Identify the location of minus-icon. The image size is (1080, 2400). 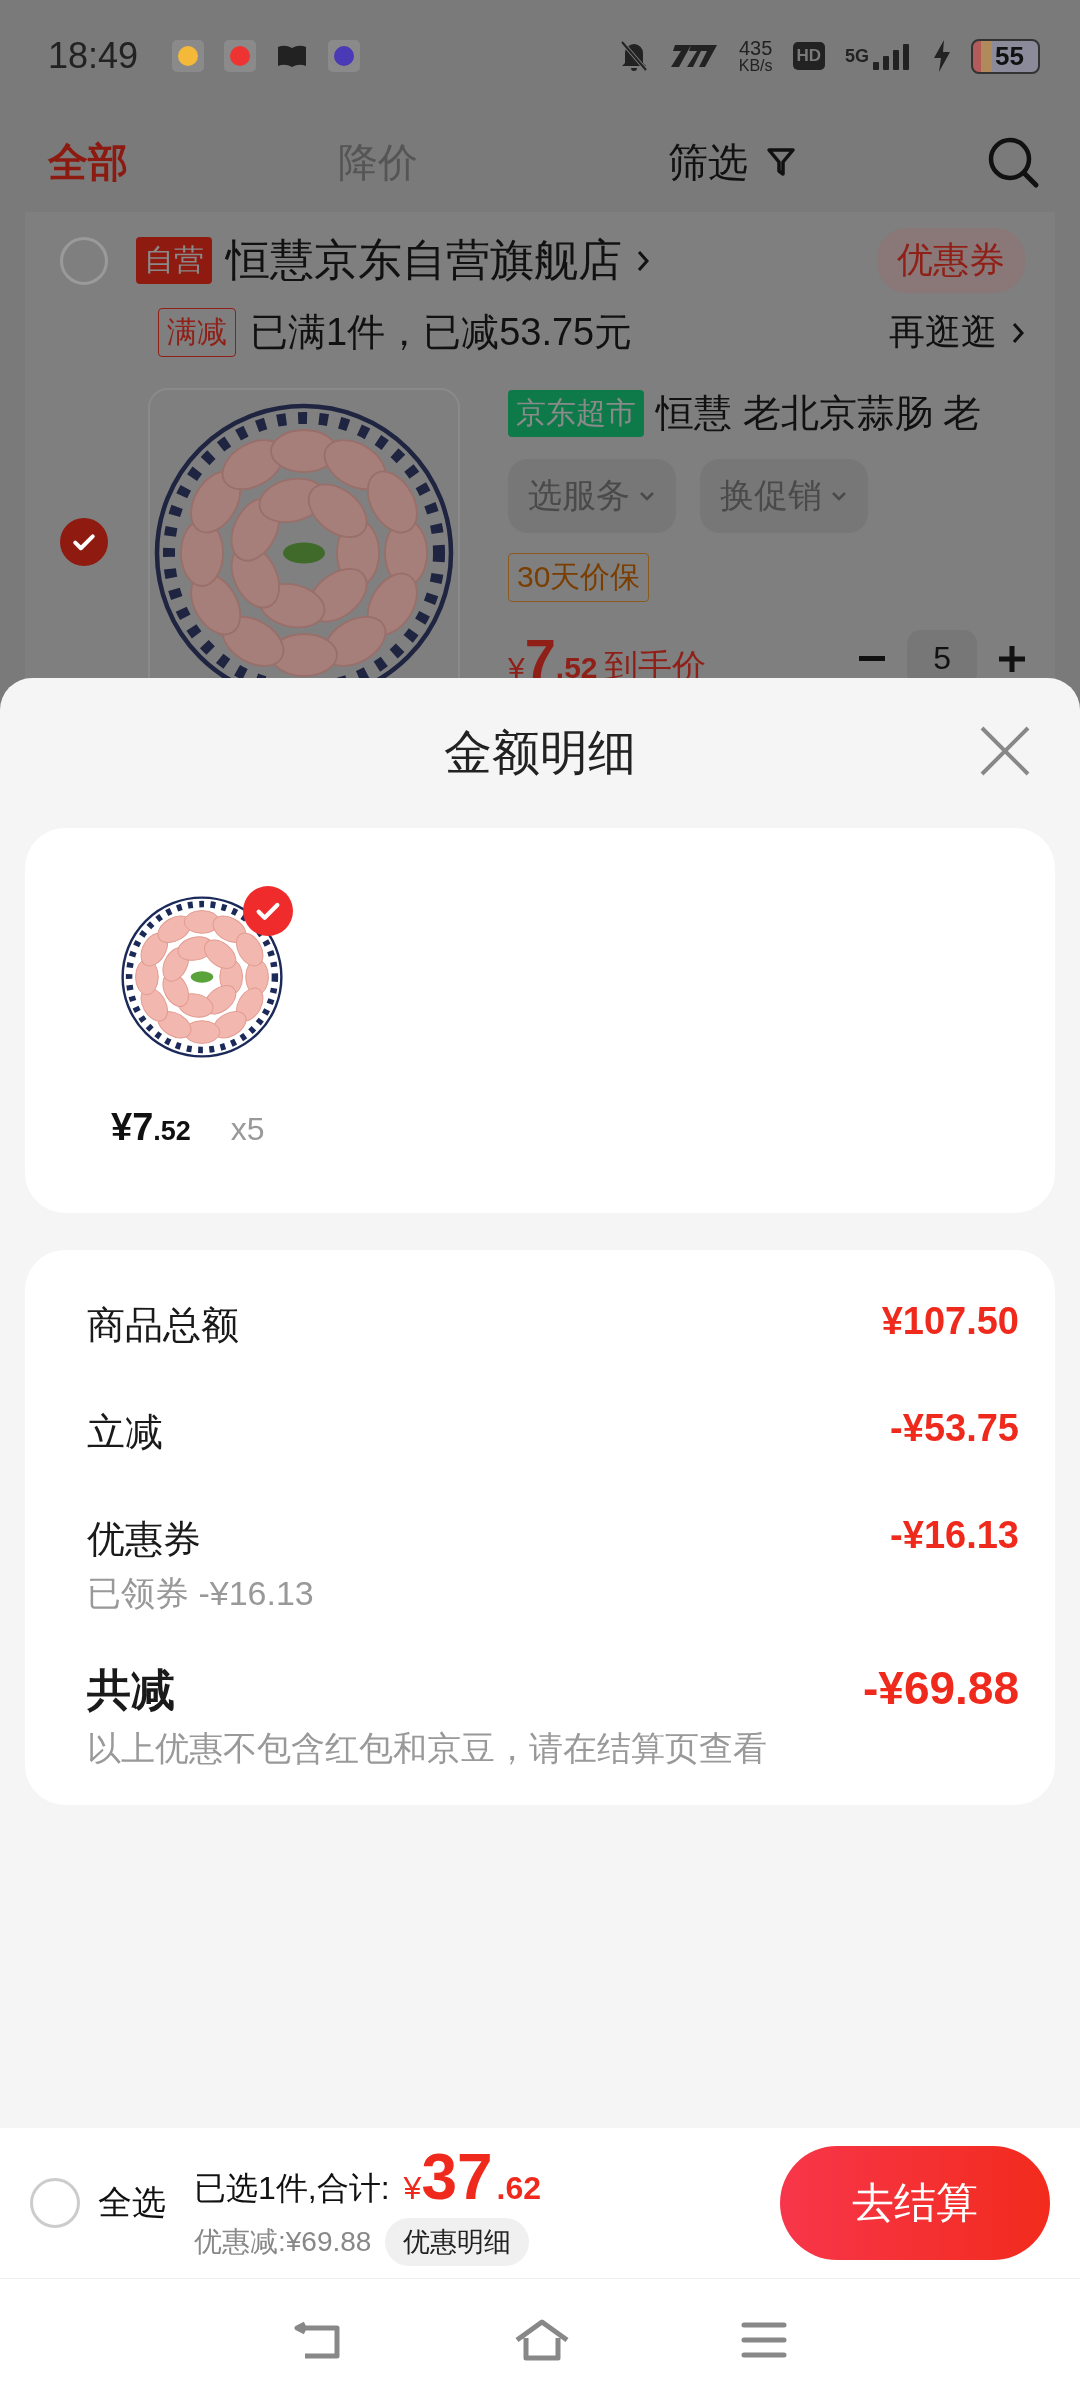
(872, 658).